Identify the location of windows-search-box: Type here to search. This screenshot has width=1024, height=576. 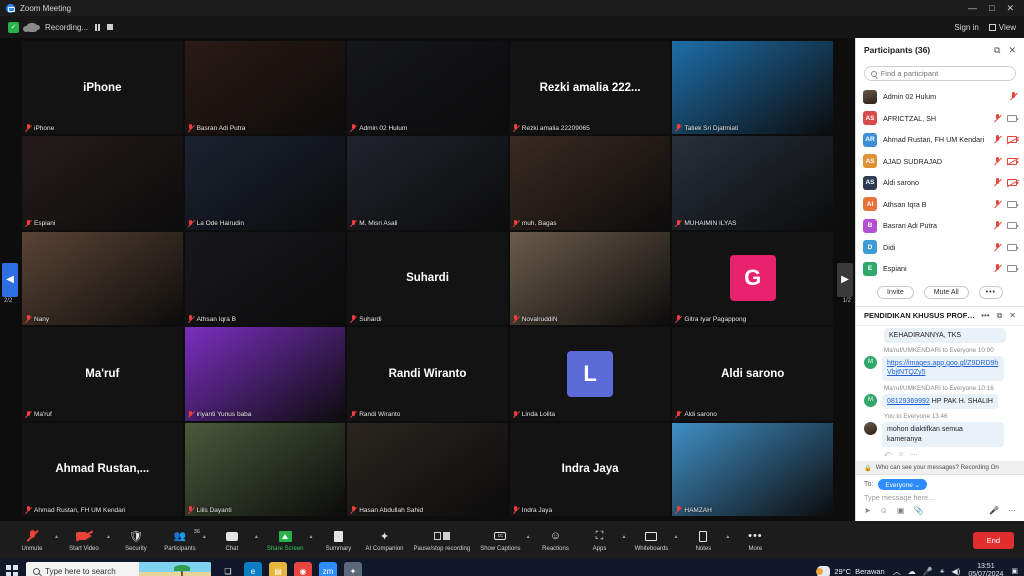
(118, 569).